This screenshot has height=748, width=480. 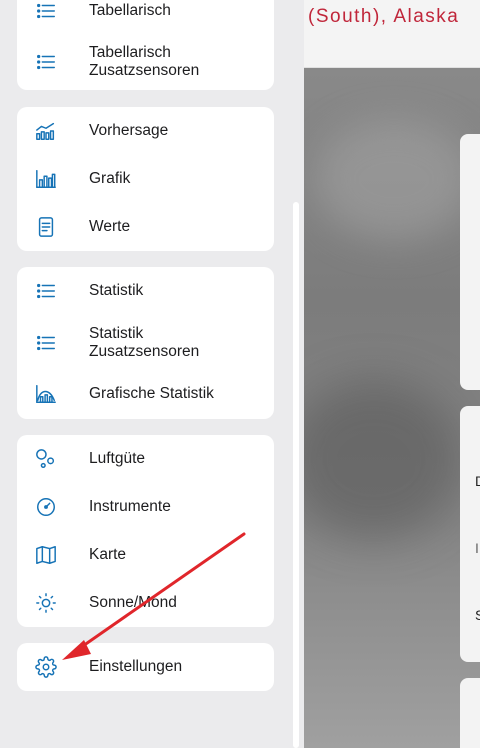 What do you see at coordinates (384, 16) in the screenshot?
I see `station-location: (South), Alaska` at bounding box center [384, 16].